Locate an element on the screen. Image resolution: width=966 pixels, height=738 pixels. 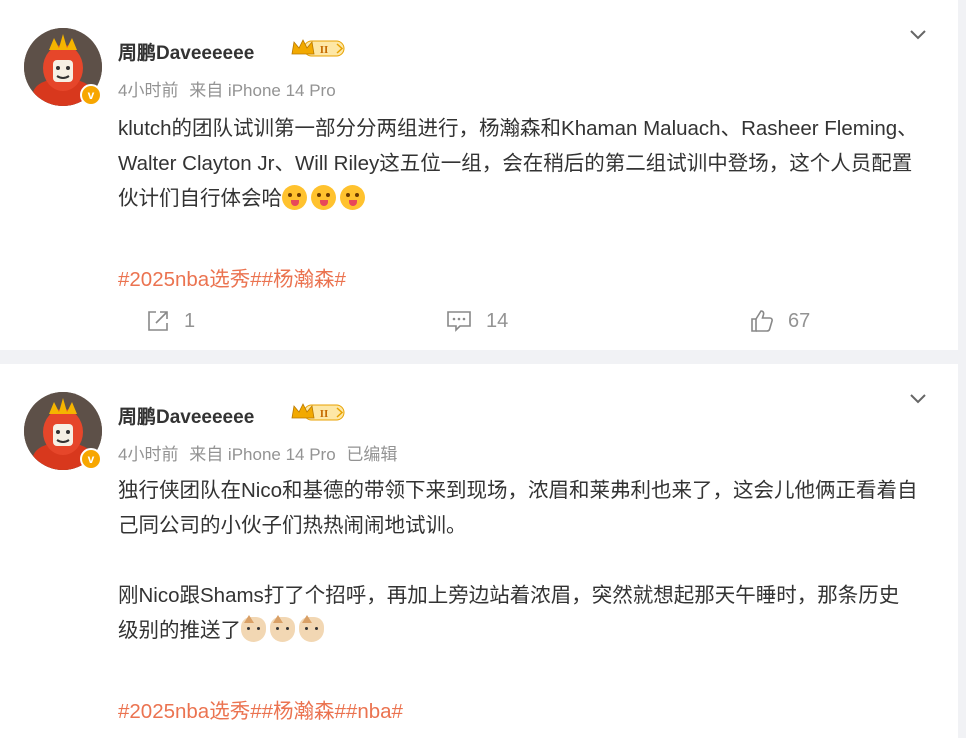
comment-button: 14 is located at coordinates (477, 321).